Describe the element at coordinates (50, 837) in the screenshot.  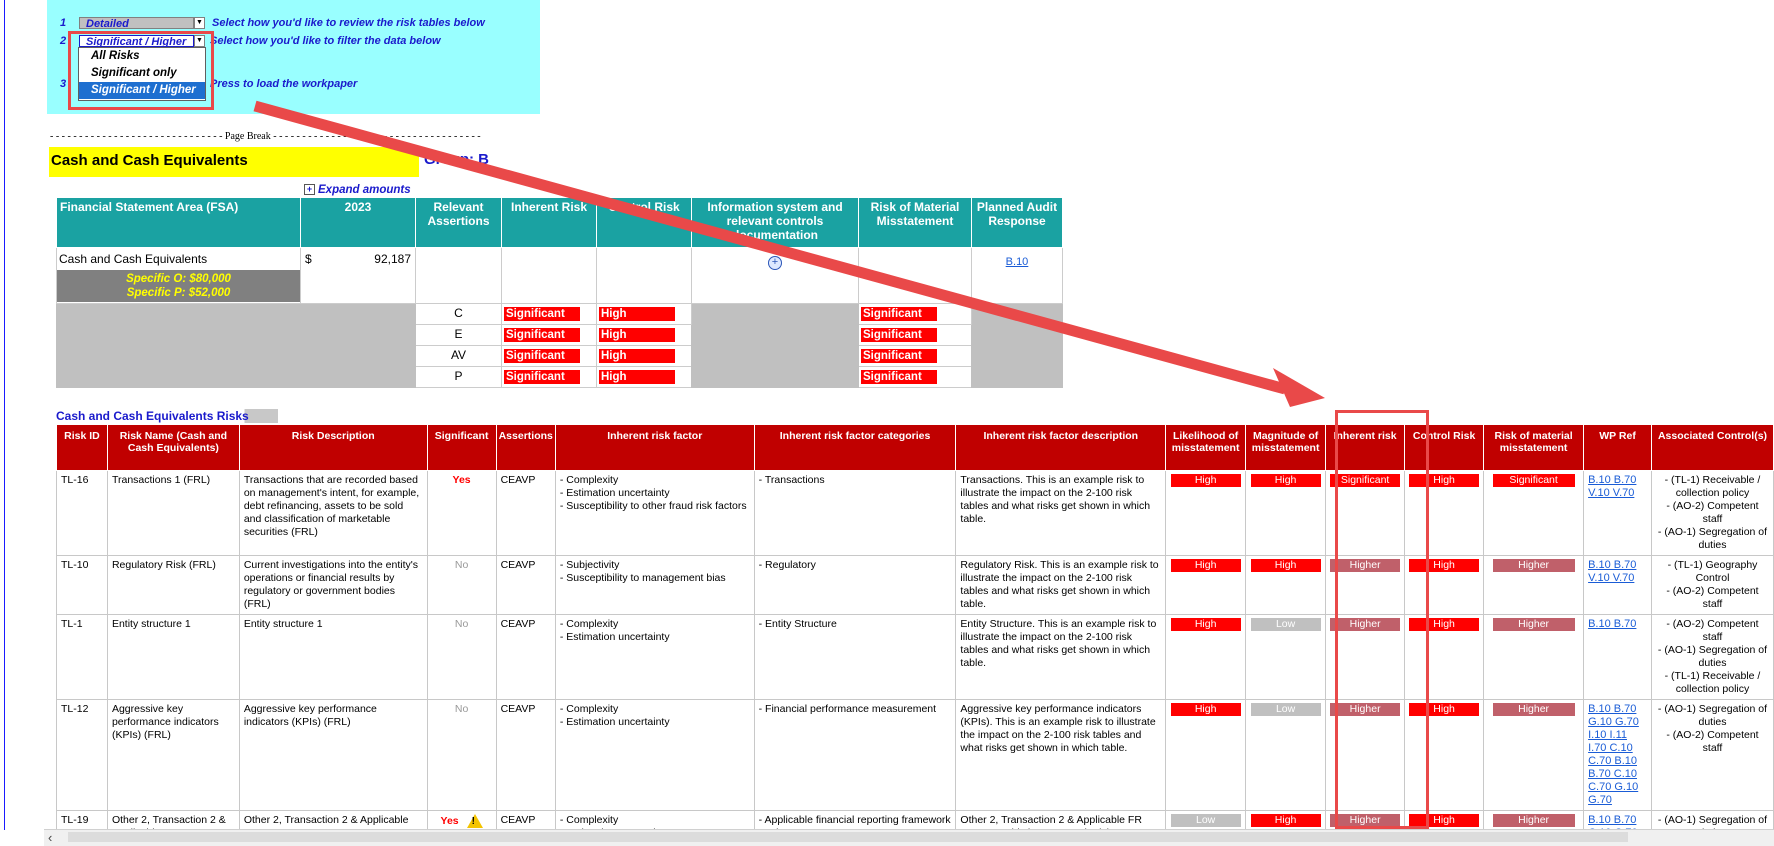
I see `scroll-left-icon: ‹` at that location.